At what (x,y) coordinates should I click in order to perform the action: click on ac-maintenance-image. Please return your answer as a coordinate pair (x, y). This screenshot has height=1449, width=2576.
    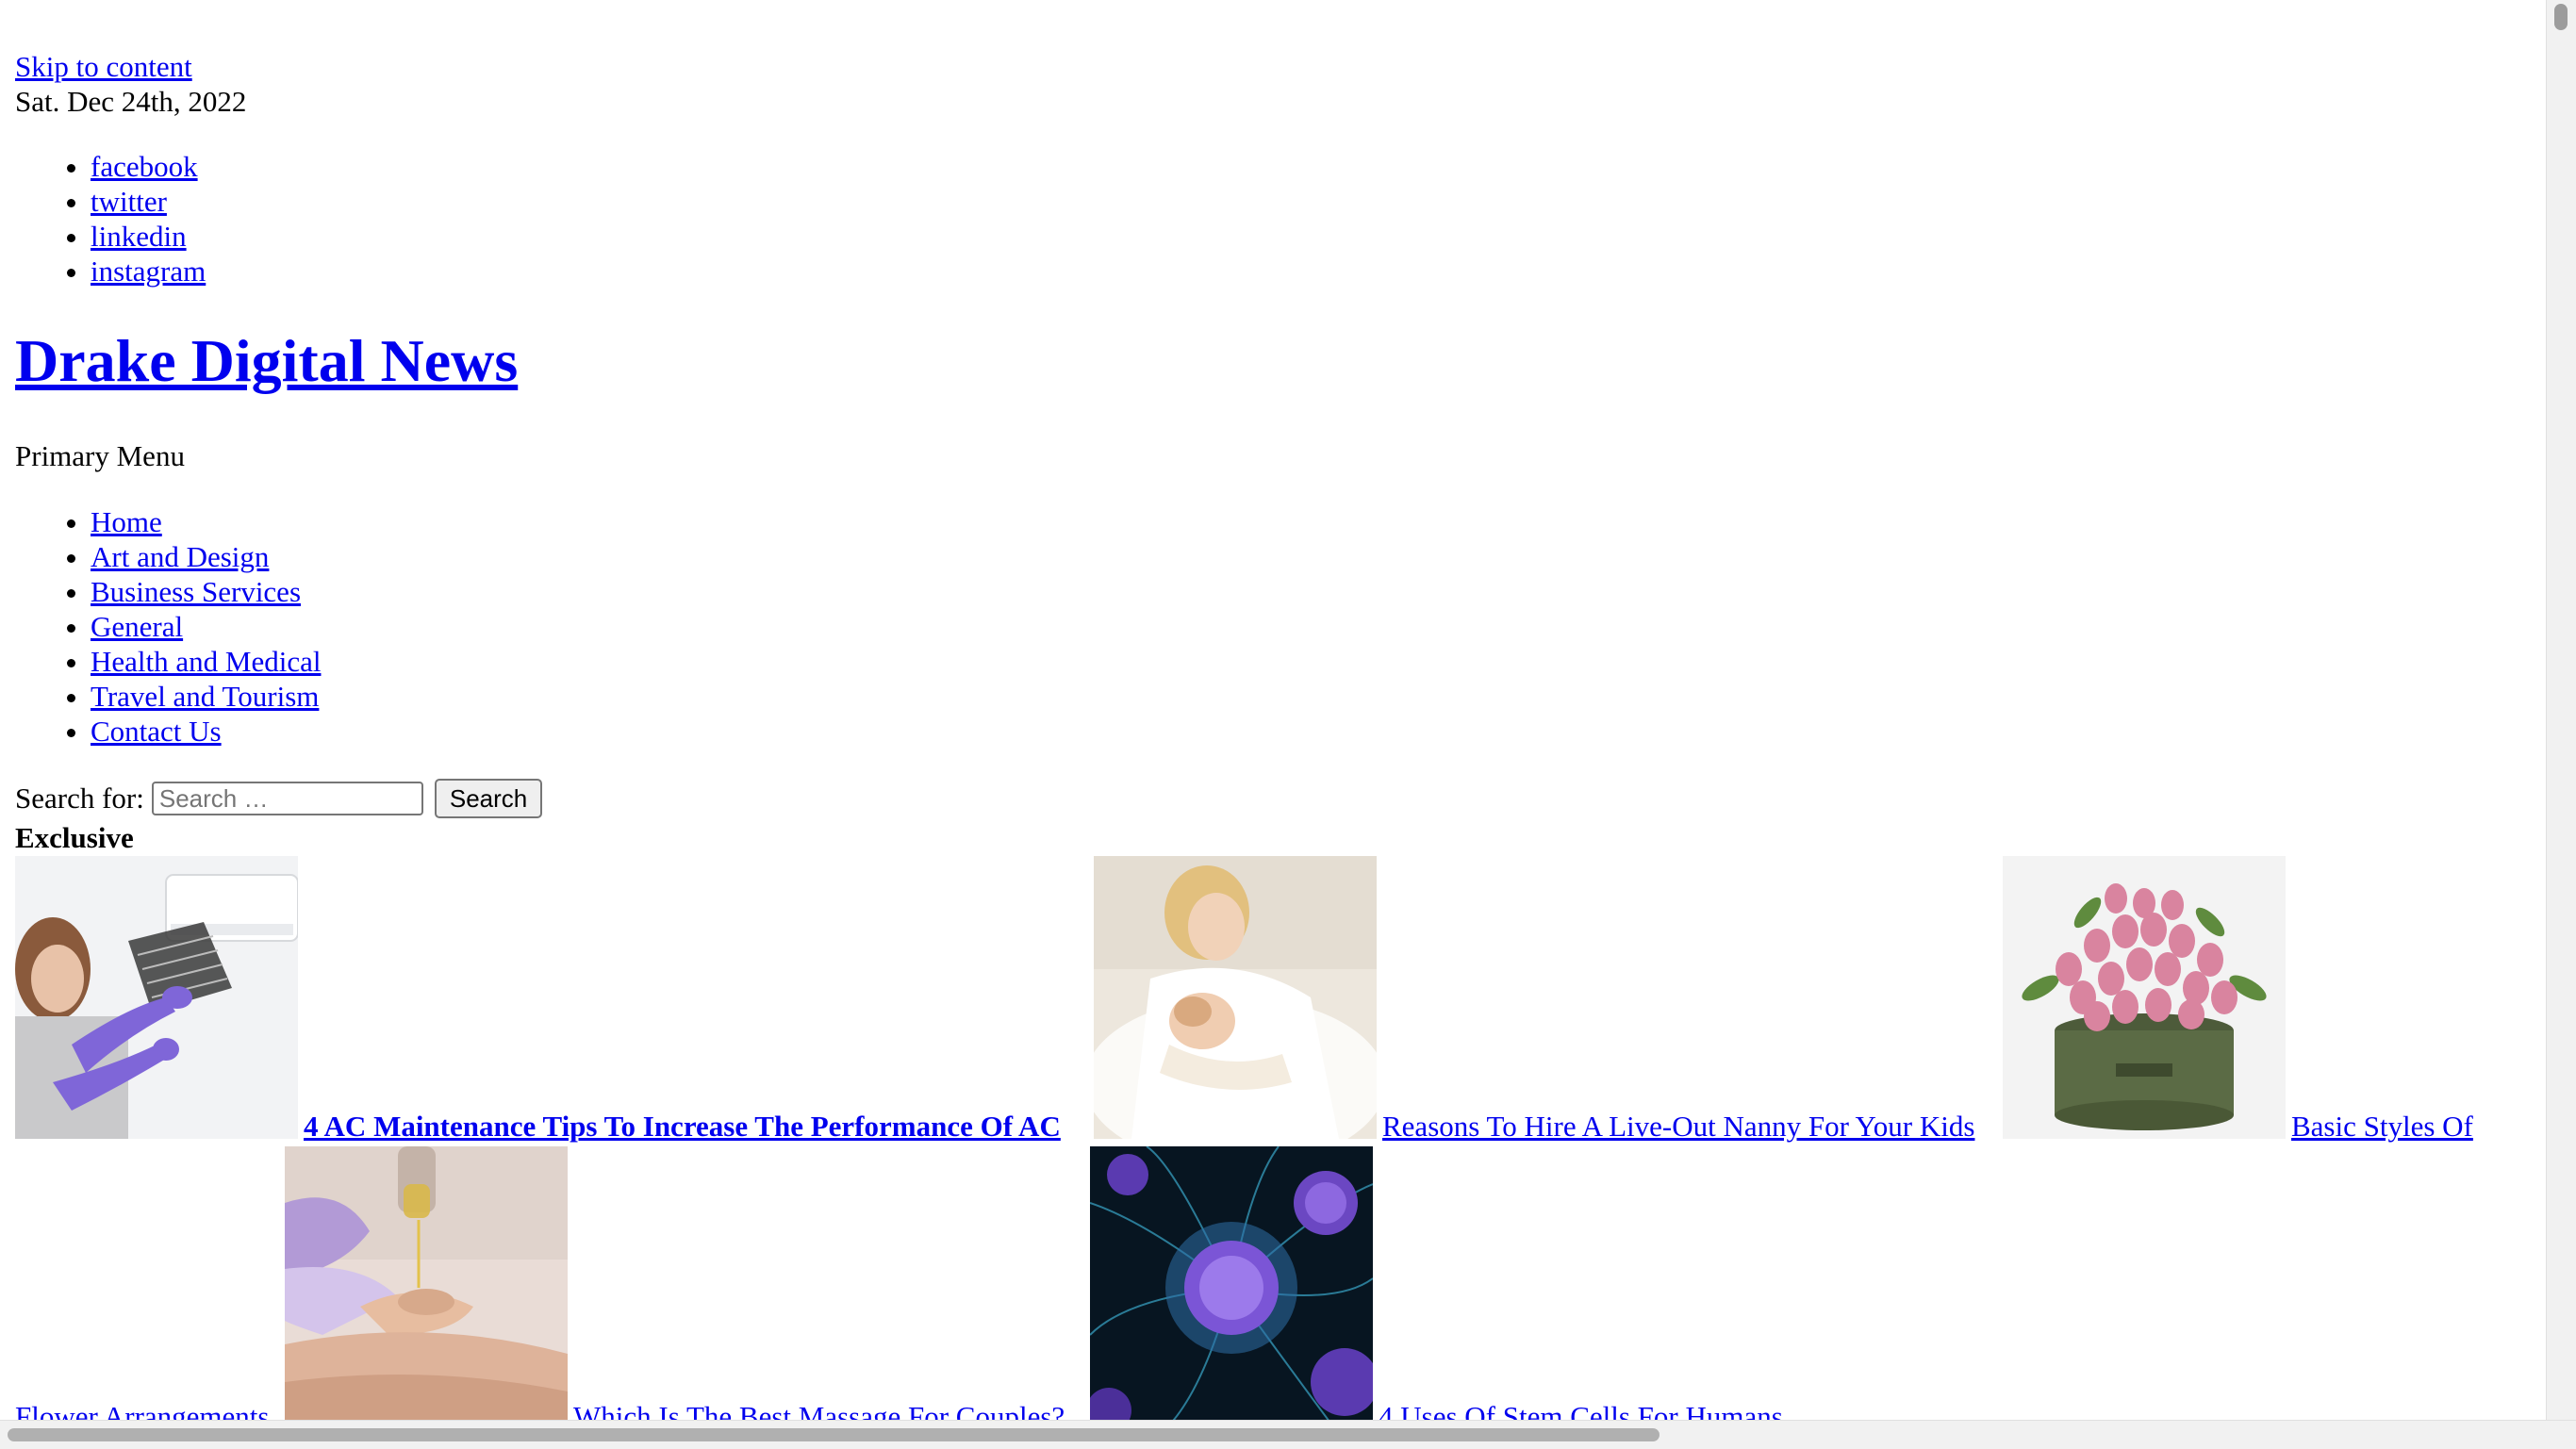
    Looking at the image, I should click on (156, 997).